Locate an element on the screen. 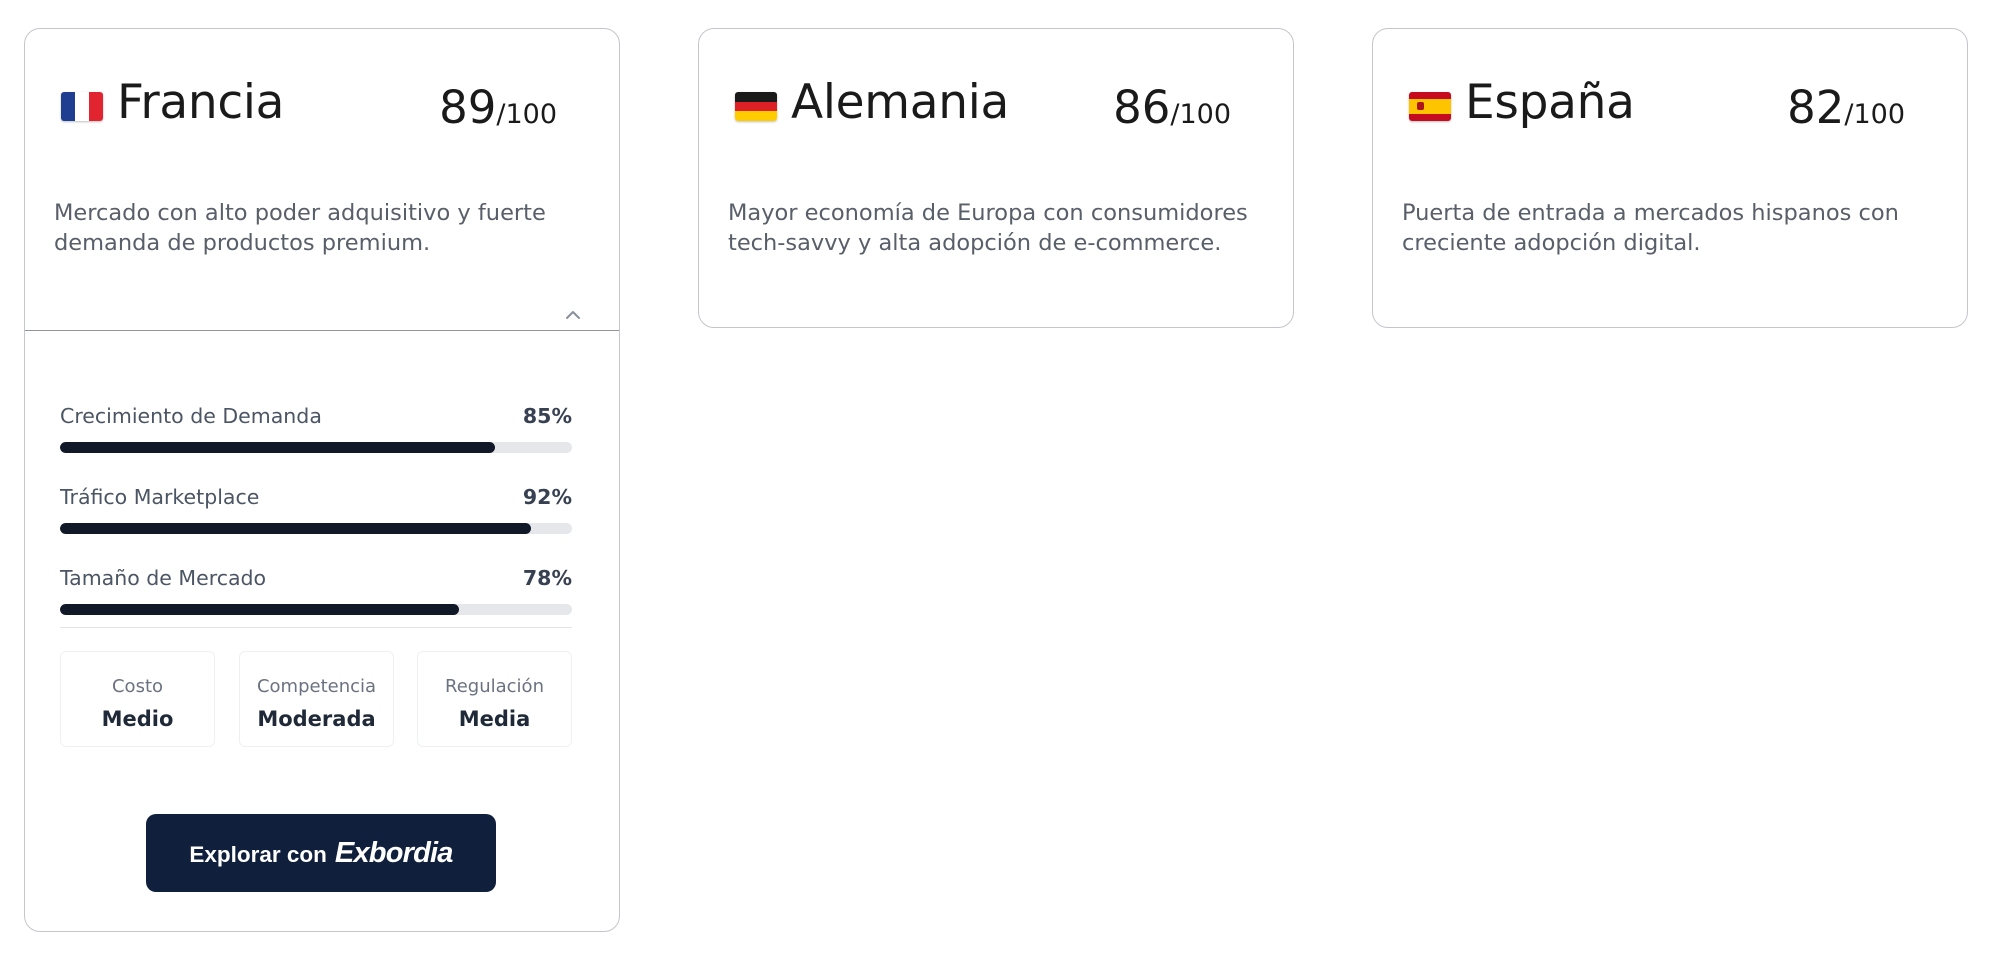 The image size is (1996, 980). metric-value: 78% is located at coordinates (547, 578).